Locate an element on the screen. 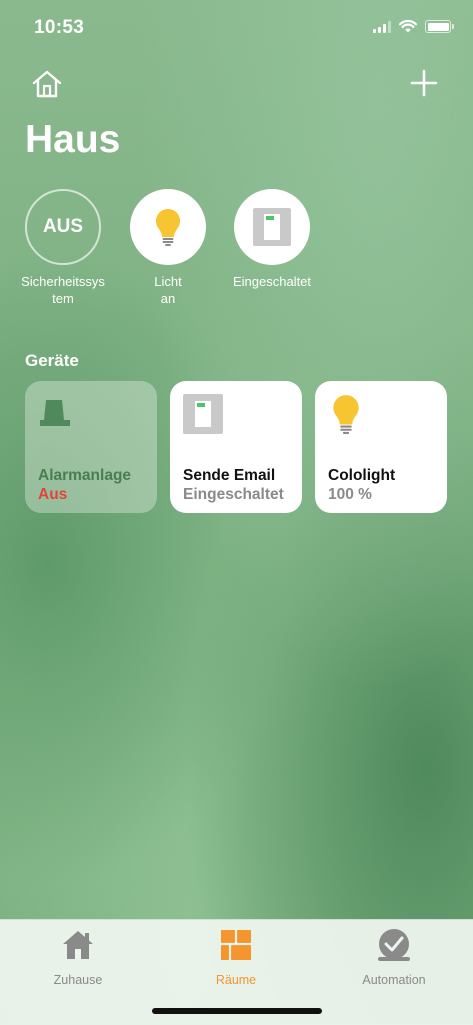  quick-label: Eingeschaltet is located at coordinates (272, 281).